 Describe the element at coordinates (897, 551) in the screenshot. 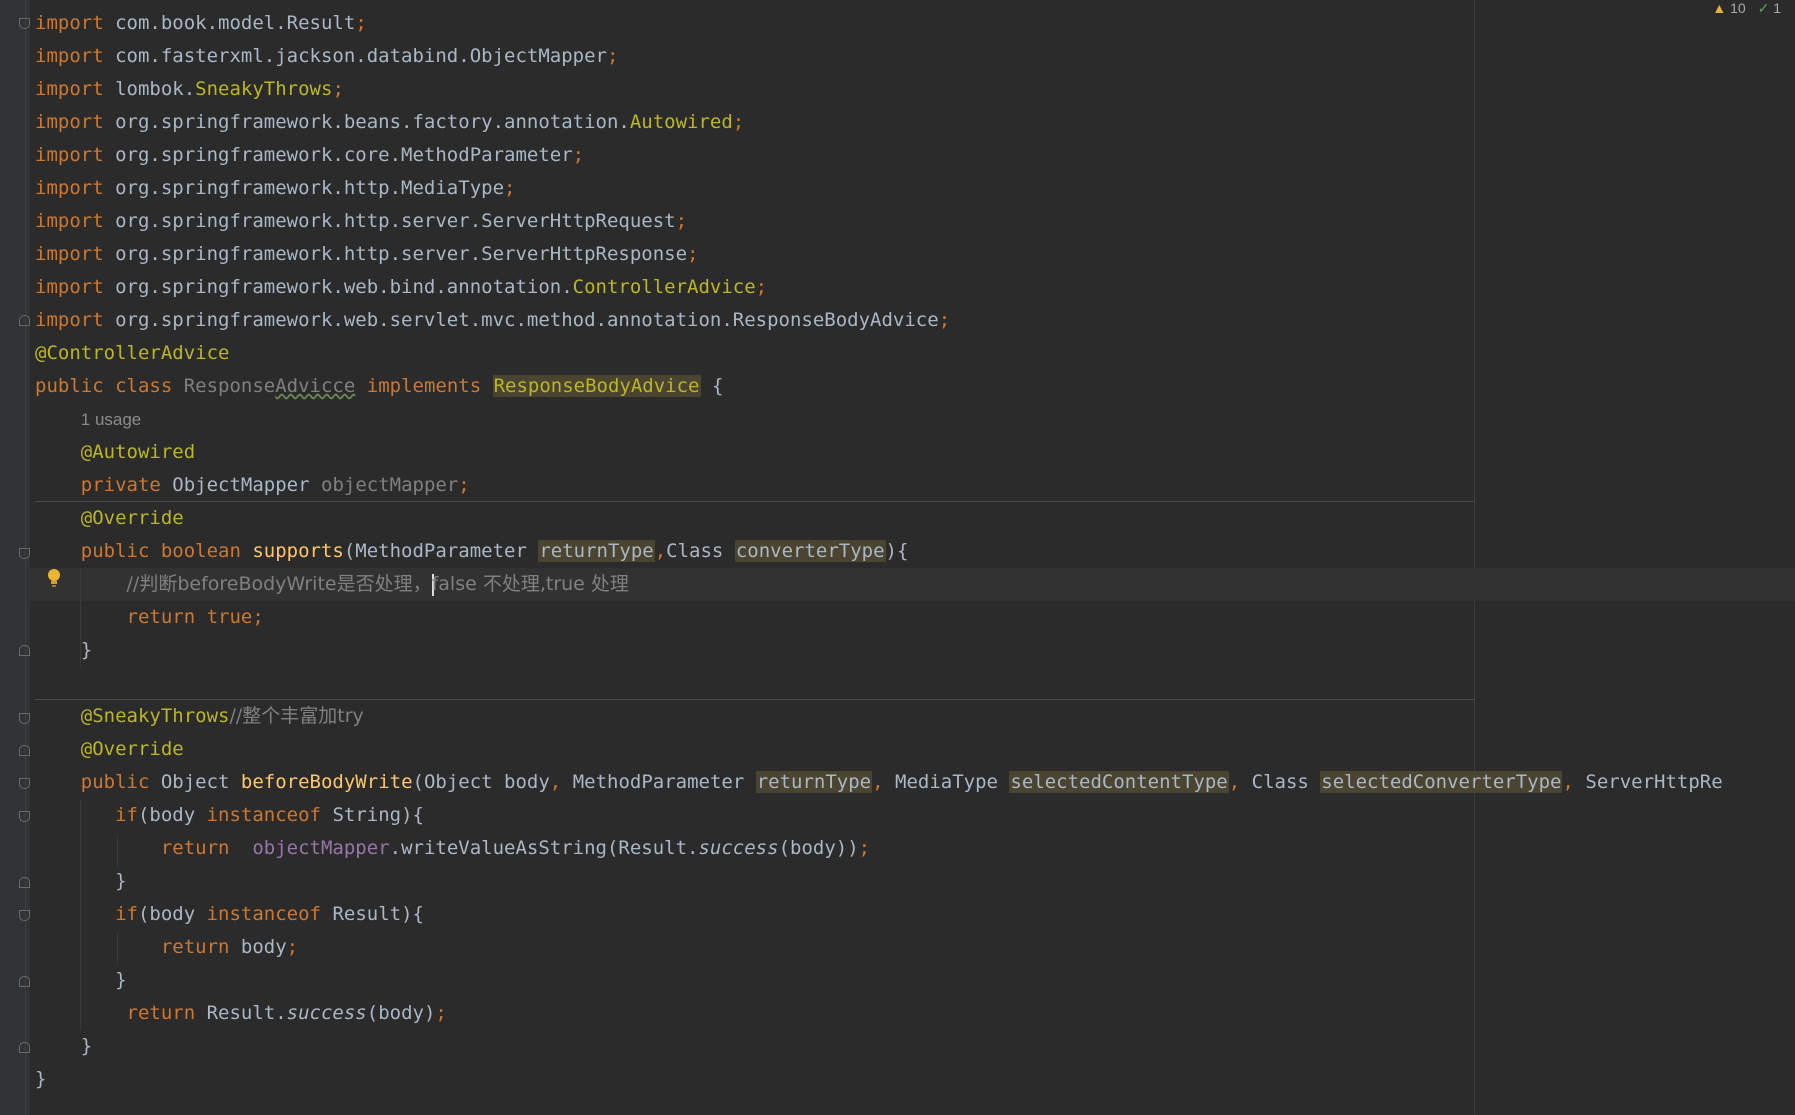

I see `code-token: ){` at that location.